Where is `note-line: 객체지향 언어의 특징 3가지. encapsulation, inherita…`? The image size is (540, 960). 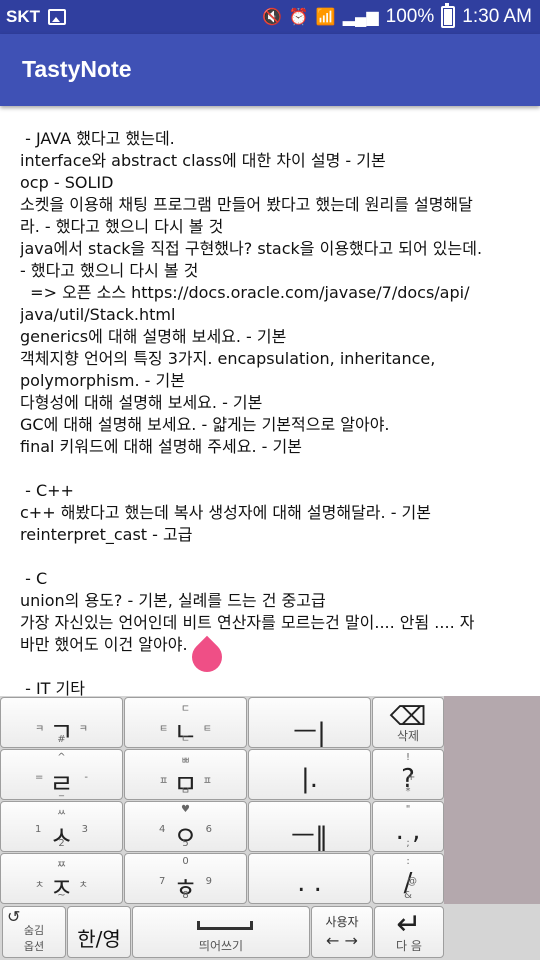
note-line: 객체지향 언어의 특징 3가지. encapsulation, inherita… is located at coordinates (228, 358).